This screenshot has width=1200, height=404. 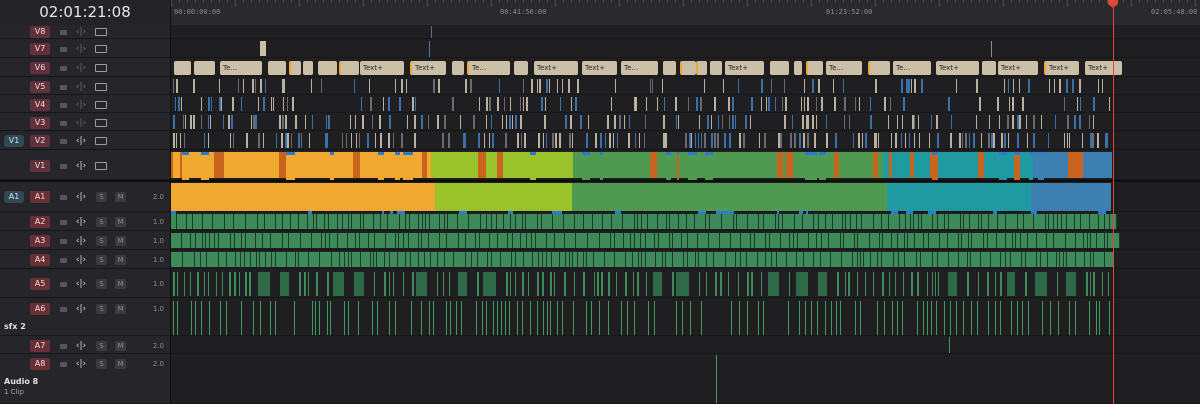 I want to click on track-label-a3: A3, so click(x=40, y=241).